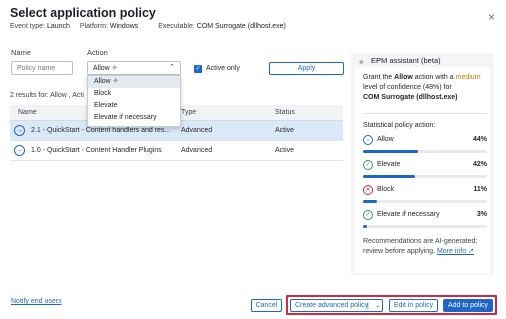 Image resolution: width=506 pixels, height=319 pixels. Describe the element at coordinates (134, 94) in the screenshot. I see `action-option-block: Block` at that location.